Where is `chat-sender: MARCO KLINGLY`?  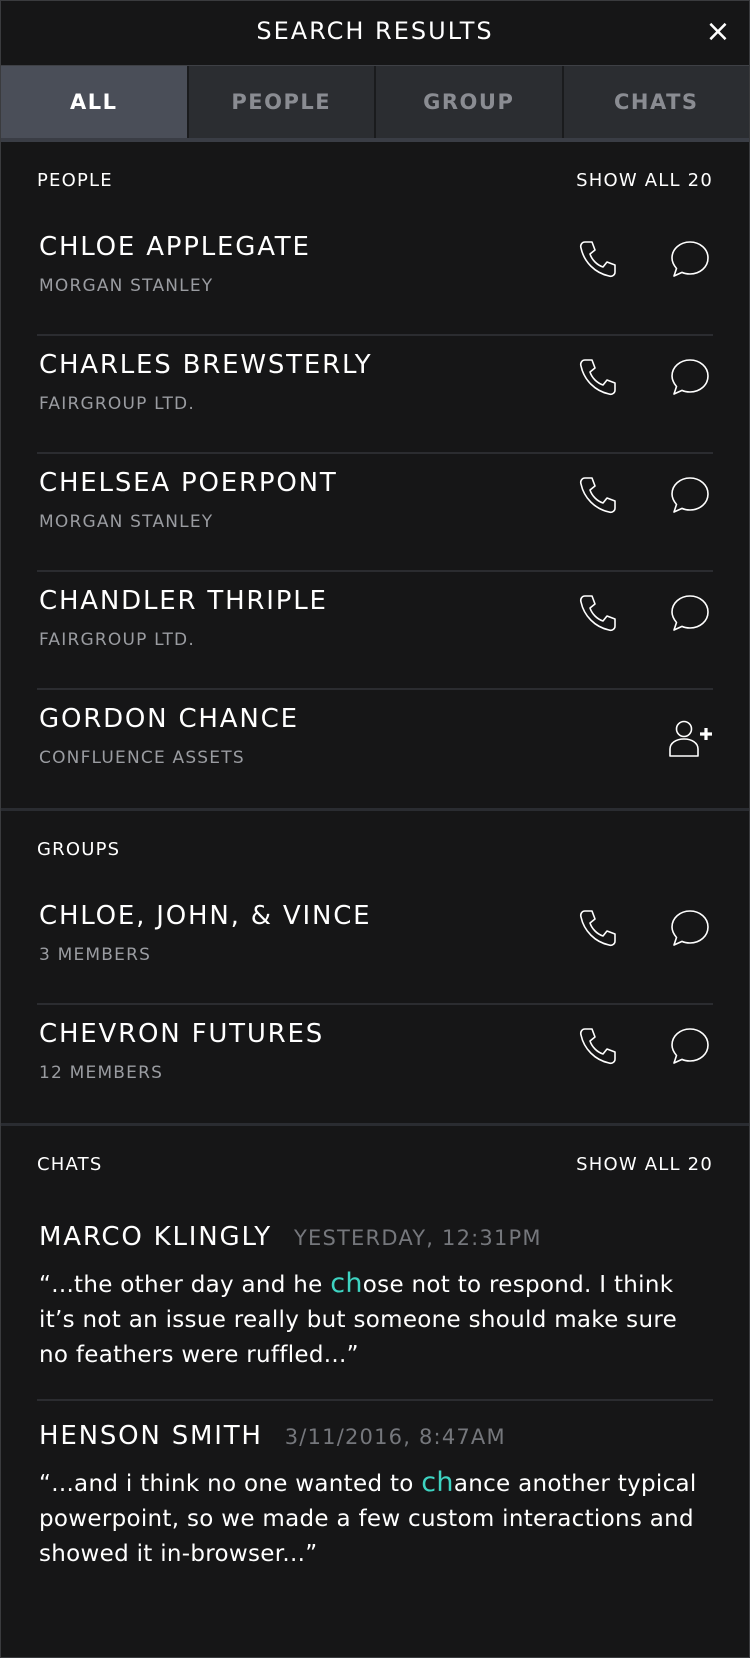
chat-sender: MARCO KLINGLY is located at coordinates (155, 1237).